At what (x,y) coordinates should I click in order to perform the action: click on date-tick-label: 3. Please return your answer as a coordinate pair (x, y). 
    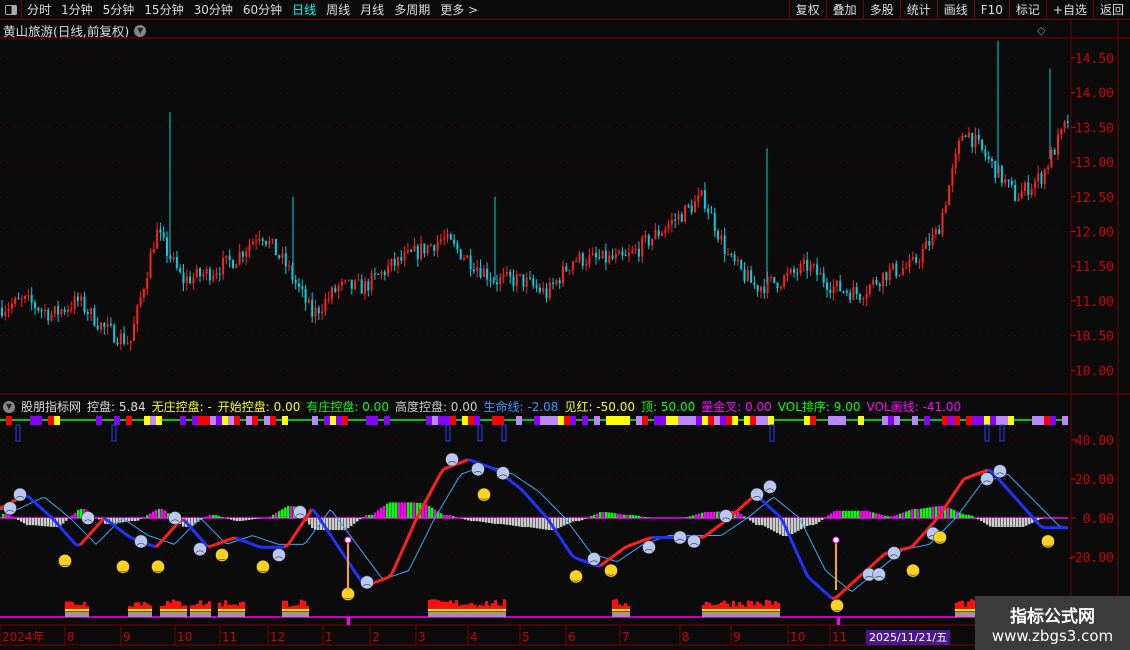
    Looking at the image, I should click on (422, 637).